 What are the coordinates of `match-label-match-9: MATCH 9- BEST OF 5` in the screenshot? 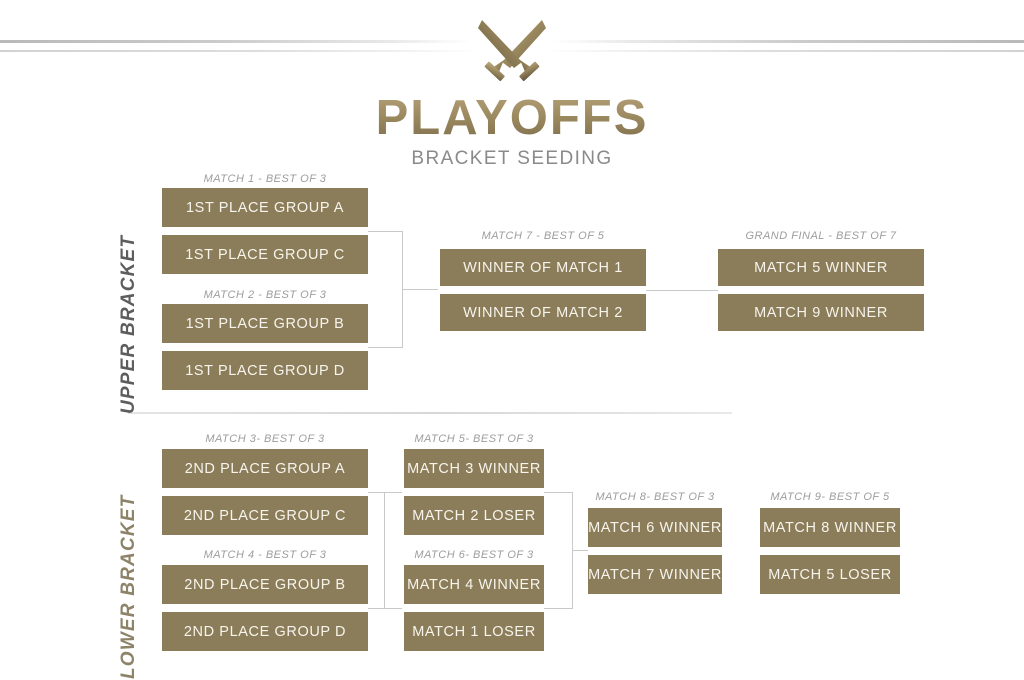 It's located at (830, 497).